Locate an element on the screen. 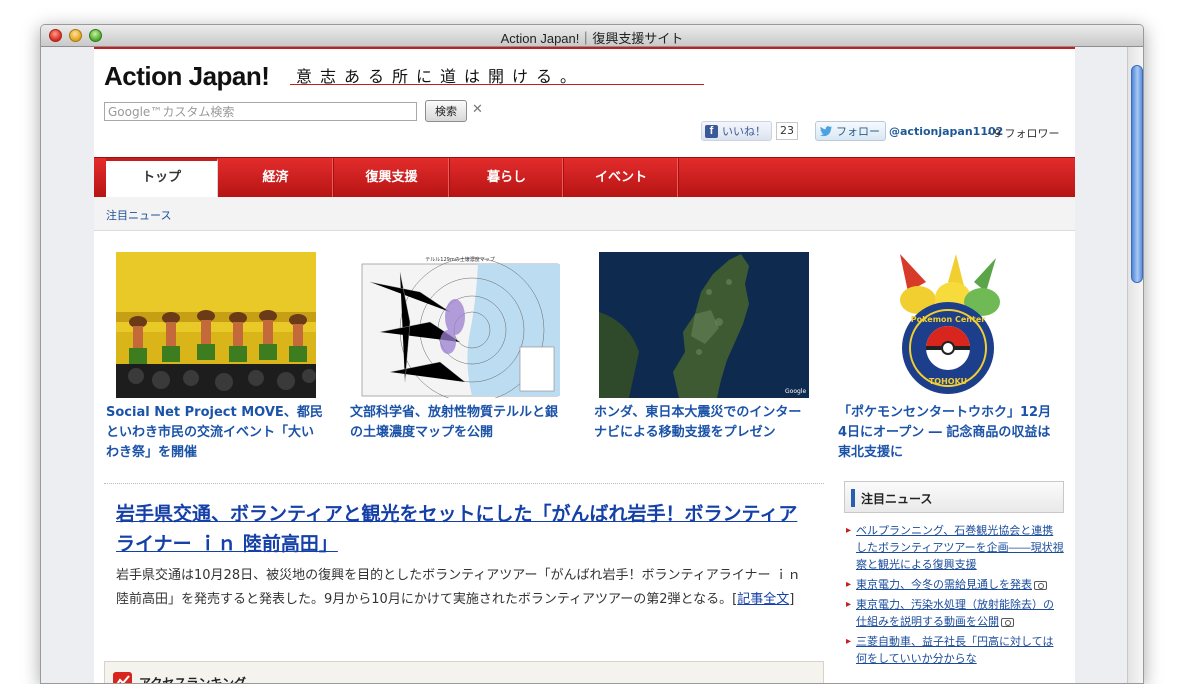  map-caption: テルル129mの土壌濃度マップ is located at coordinates (459, 259).